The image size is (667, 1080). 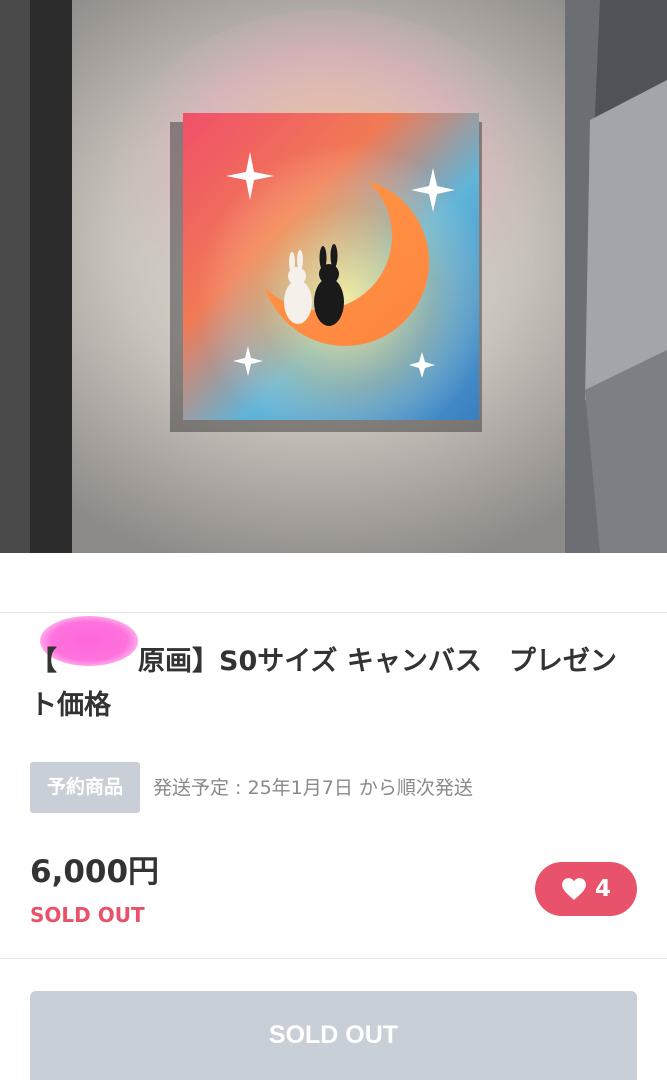 What do you see at coordinates (333, 1035) in the screenshot?
I see `sold-out-button: SOLD OUT` at bounding box center [333, 1035].